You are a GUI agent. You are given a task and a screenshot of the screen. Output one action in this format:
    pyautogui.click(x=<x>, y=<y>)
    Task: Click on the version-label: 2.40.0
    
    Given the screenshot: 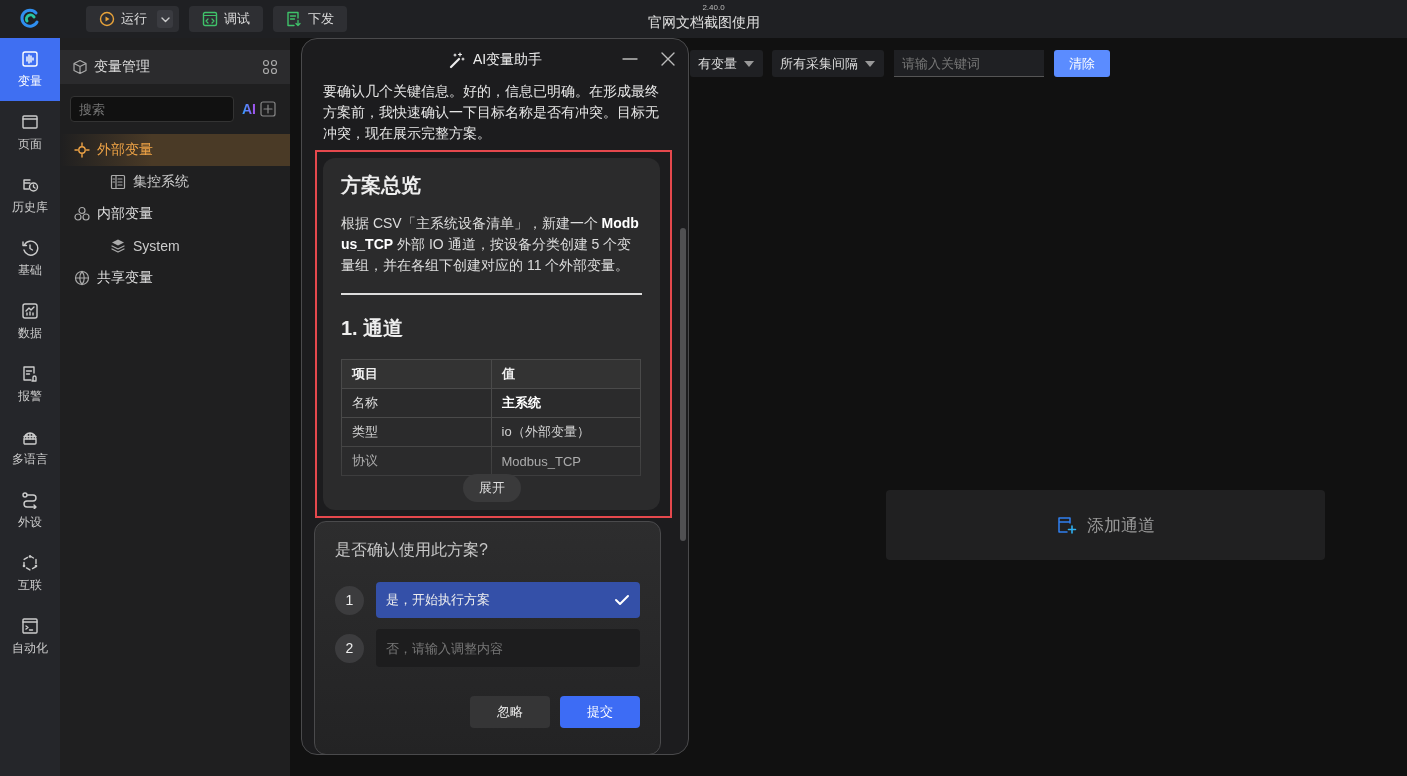 What is the action you would take?
    pyautogui.click(x=713, y=7)
    